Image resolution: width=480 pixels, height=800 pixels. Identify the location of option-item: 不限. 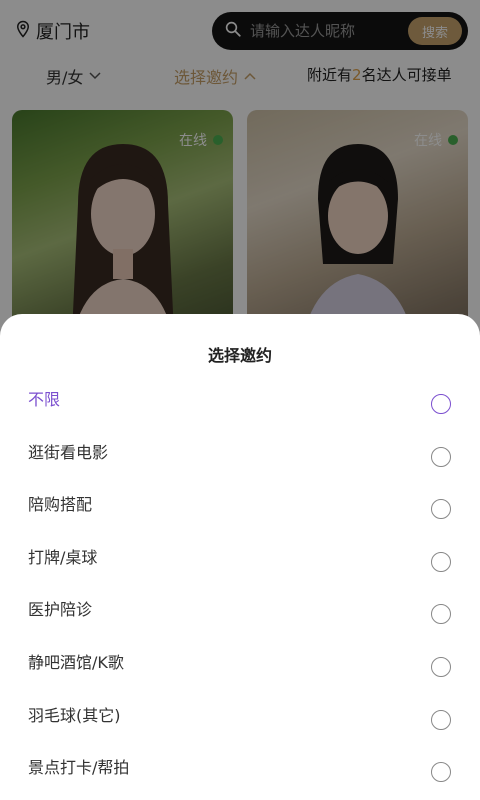
(240, 412).